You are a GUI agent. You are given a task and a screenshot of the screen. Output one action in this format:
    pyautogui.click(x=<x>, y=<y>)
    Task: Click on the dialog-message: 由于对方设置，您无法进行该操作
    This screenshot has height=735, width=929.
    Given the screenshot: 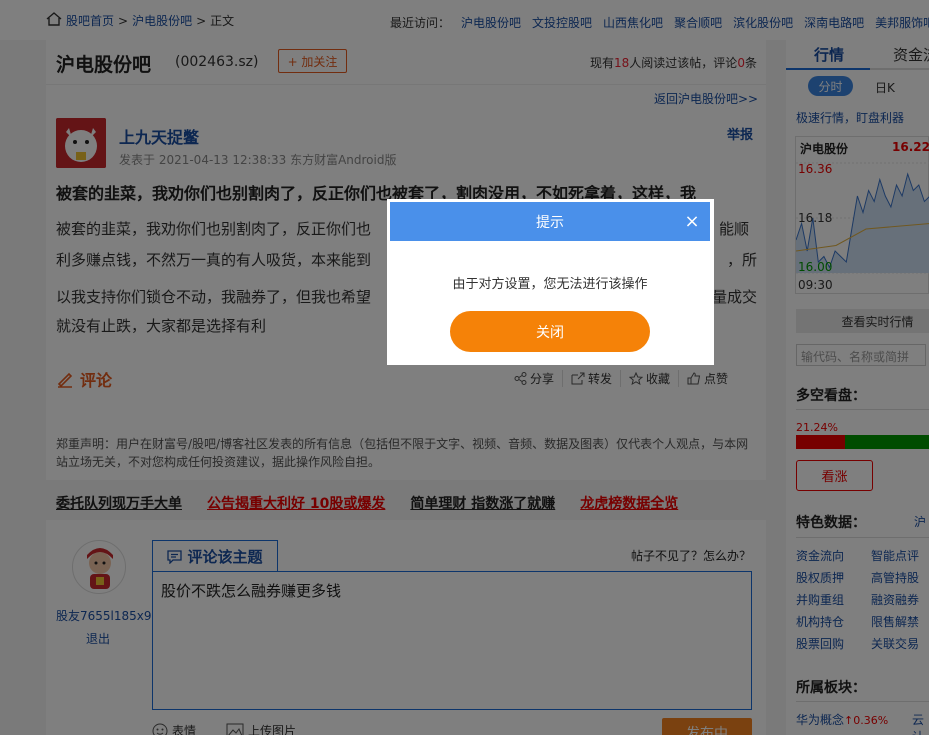 What is the action you would take?
    pyautogui.click(x=550, y=284)
    